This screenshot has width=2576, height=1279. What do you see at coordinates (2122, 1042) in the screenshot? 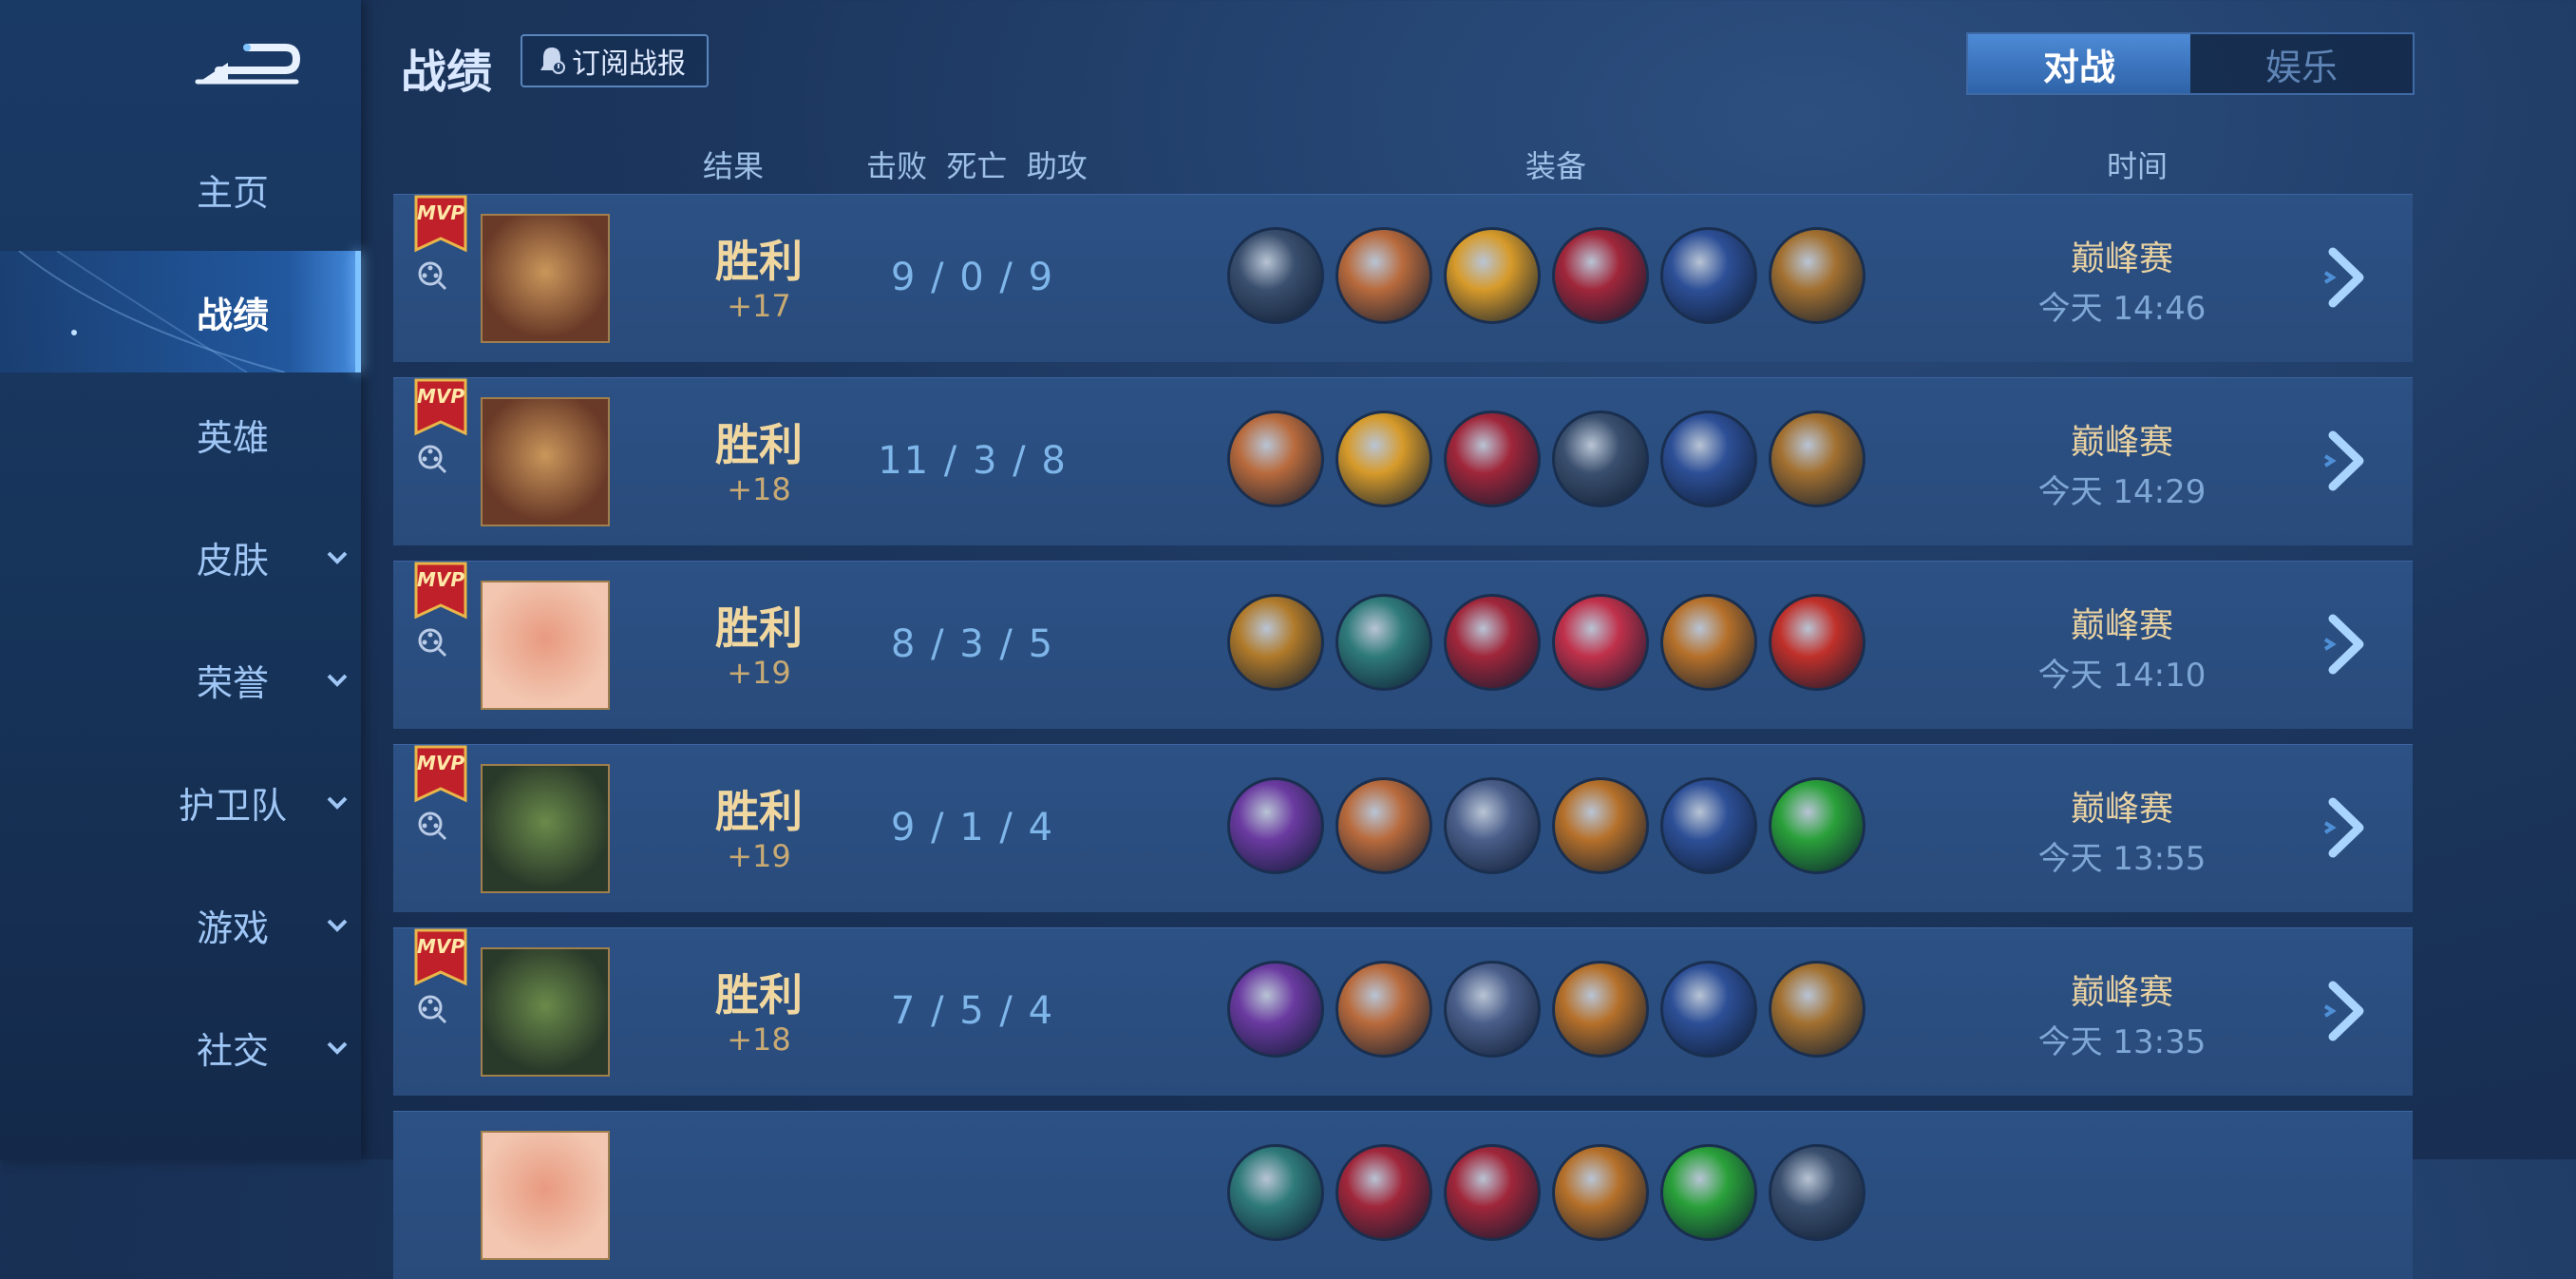
I see `match-time: 今天 13:35` at bounding box center [2122, 1042].